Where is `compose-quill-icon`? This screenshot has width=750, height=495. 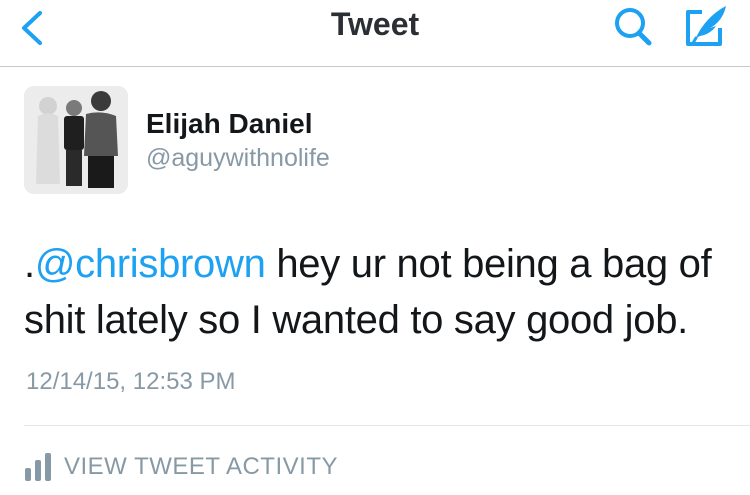
compose-quill-icon is located at coordinates (706, 26).